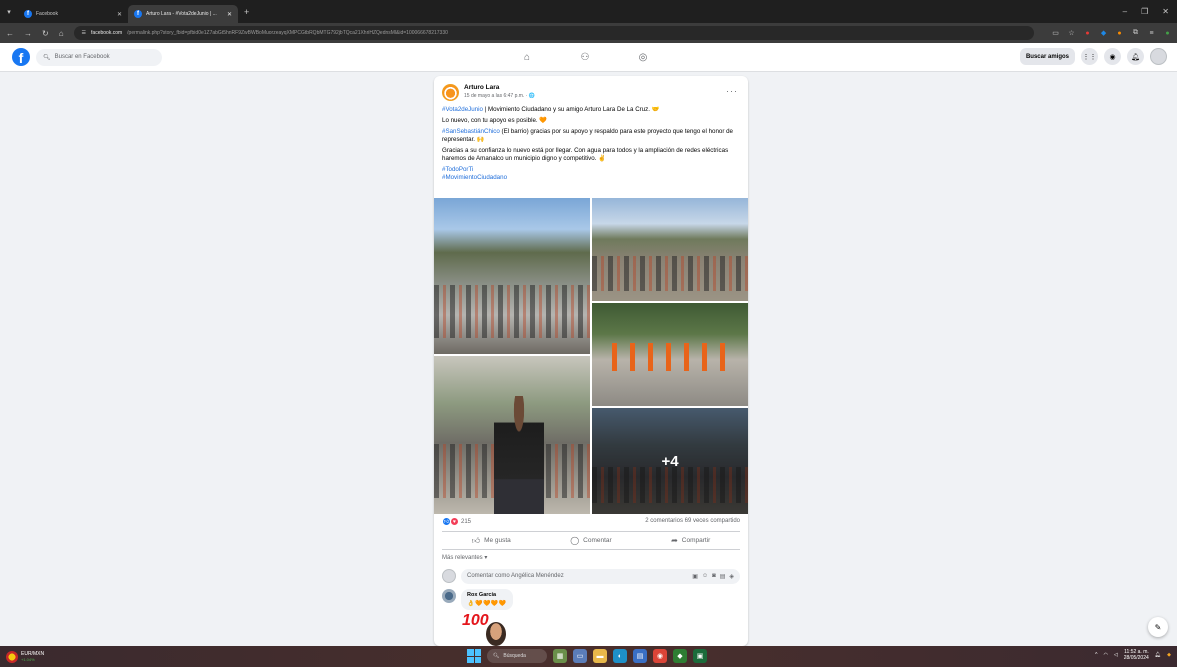  What do you see at coordinates (517, 656) in the screenshot?
I see `taskbar-search: 🔍︎ Búsqueda` at bounding box center [517, 656].